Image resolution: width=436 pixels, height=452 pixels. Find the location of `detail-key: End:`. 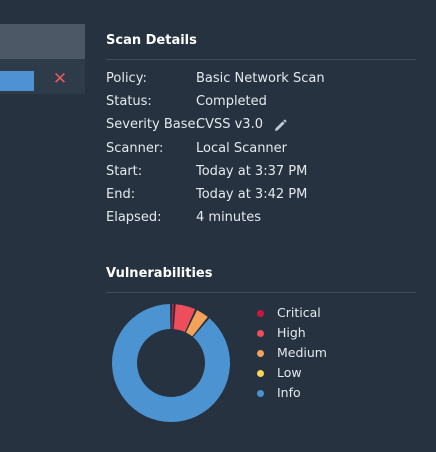

detail-key: End: is located at coordinates (121, 194).